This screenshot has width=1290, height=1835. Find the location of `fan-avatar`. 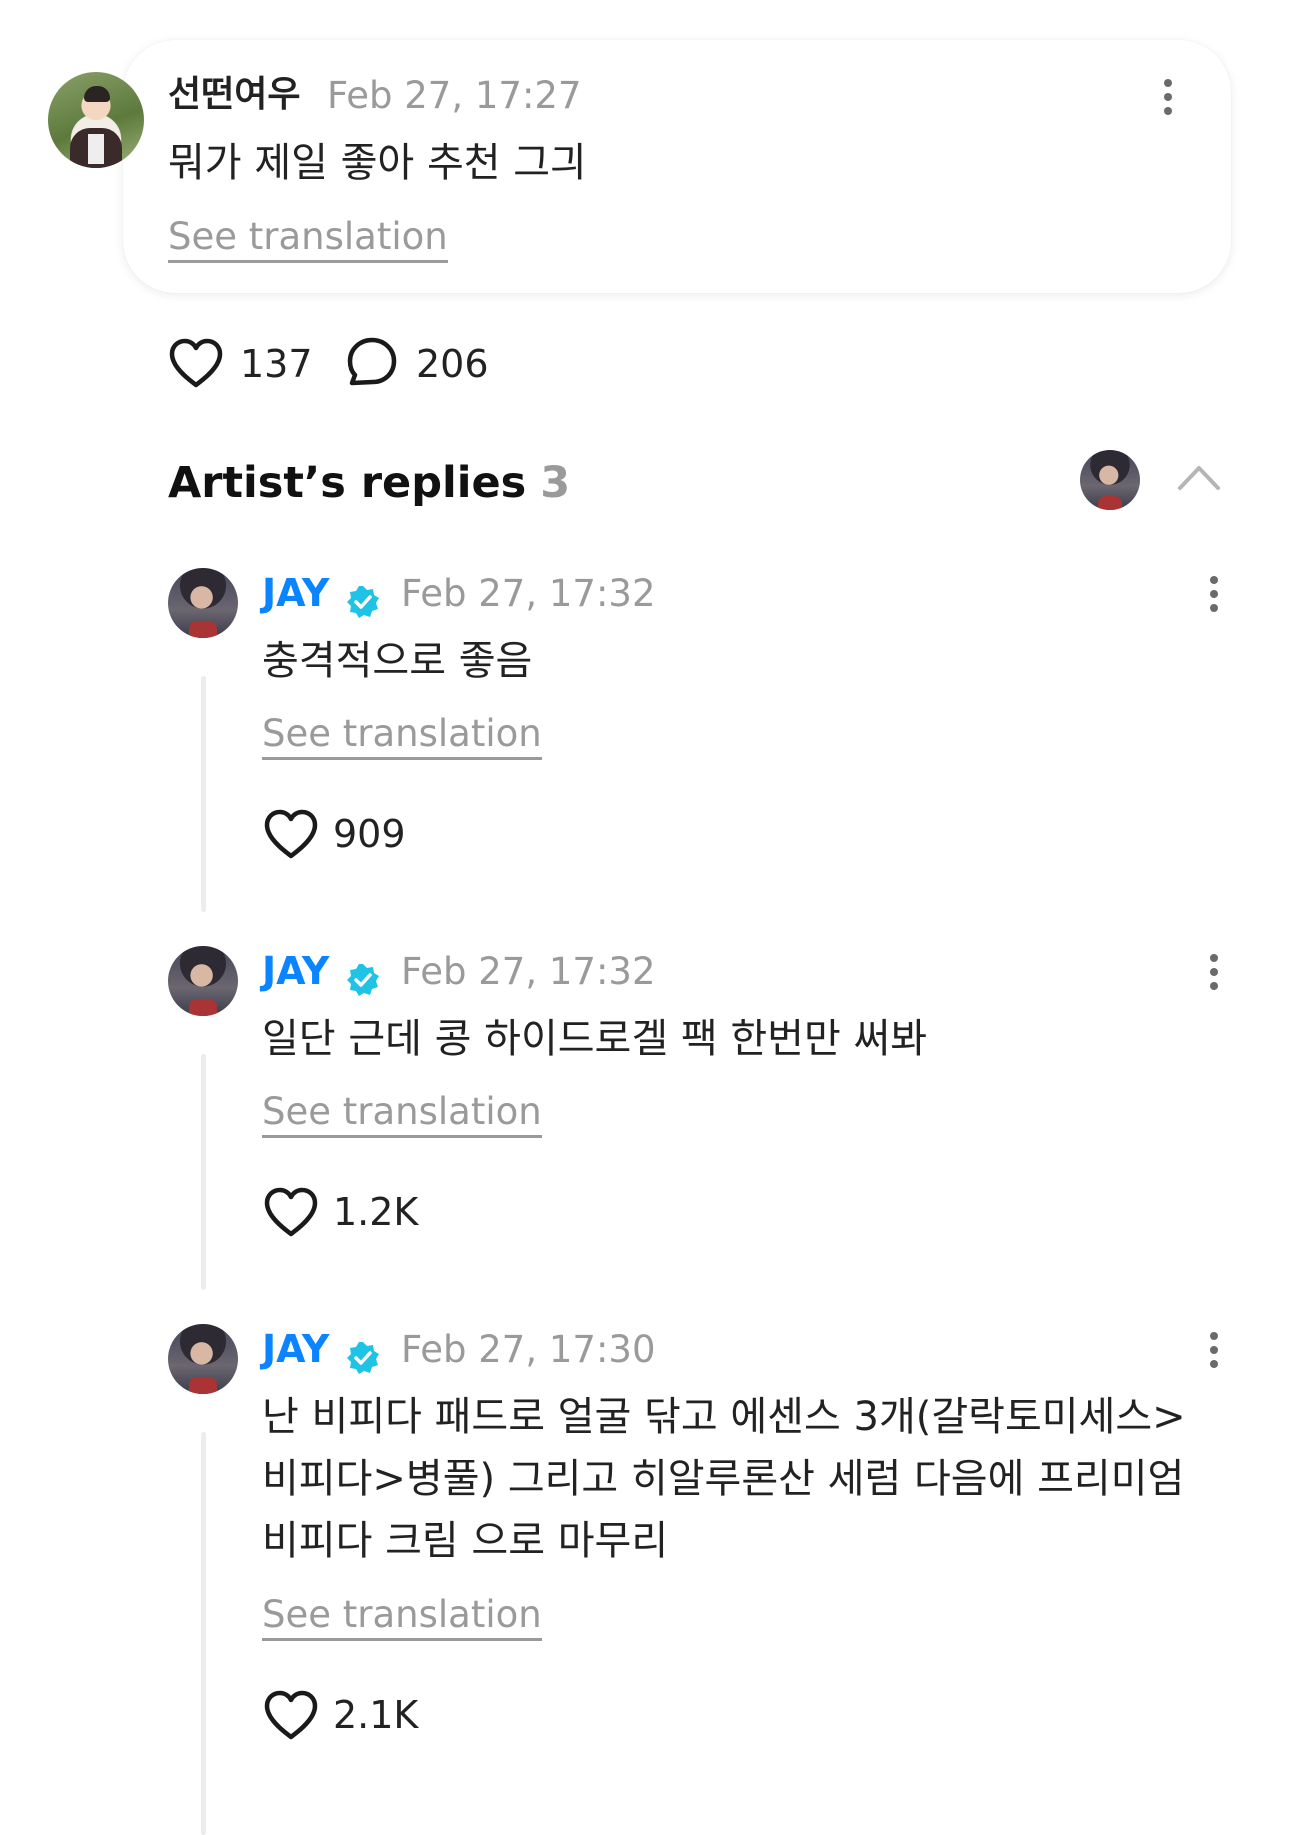

fan-avatar is located at coordinates (96, 120).